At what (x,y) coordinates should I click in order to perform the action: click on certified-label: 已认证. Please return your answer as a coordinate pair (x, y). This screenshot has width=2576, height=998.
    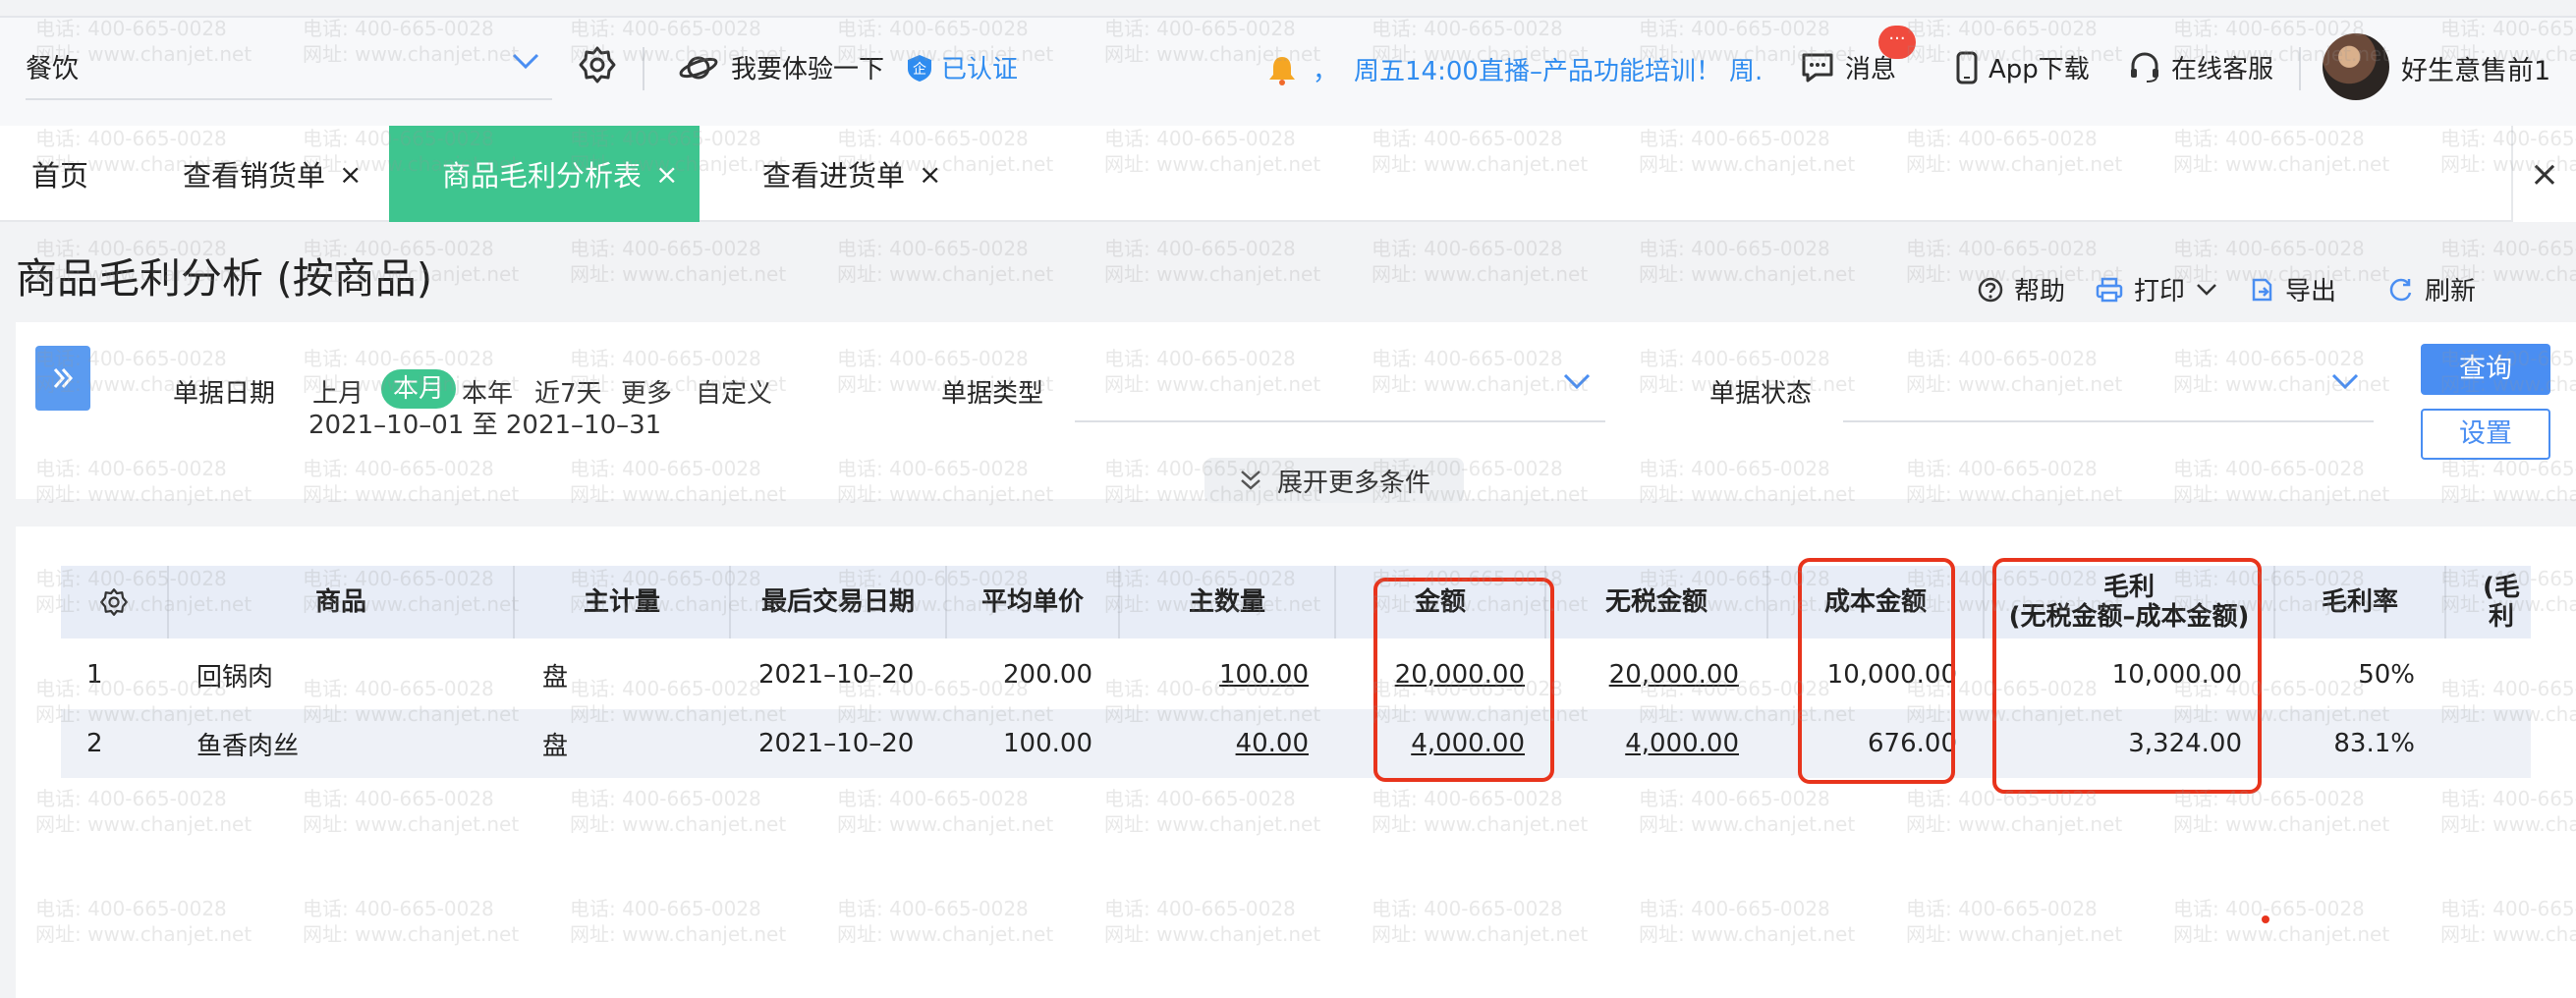
    Looking at the image, I should click on (980, 69).